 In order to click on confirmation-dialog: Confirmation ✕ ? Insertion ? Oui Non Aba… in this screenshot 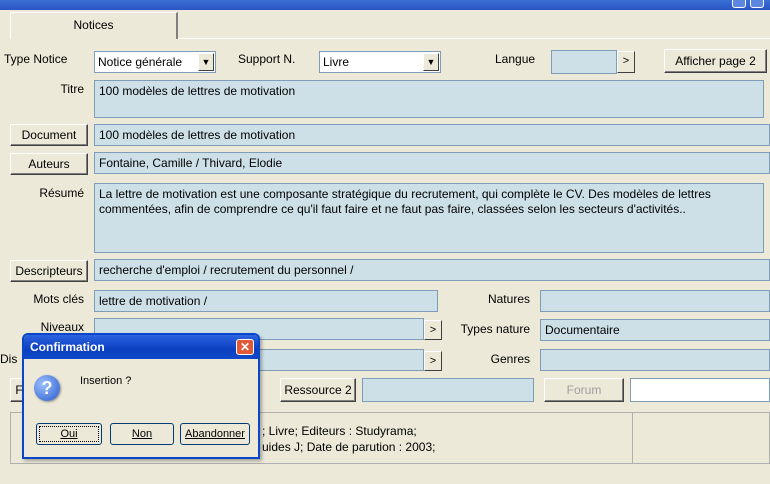, I will do `click(141, 396)`.